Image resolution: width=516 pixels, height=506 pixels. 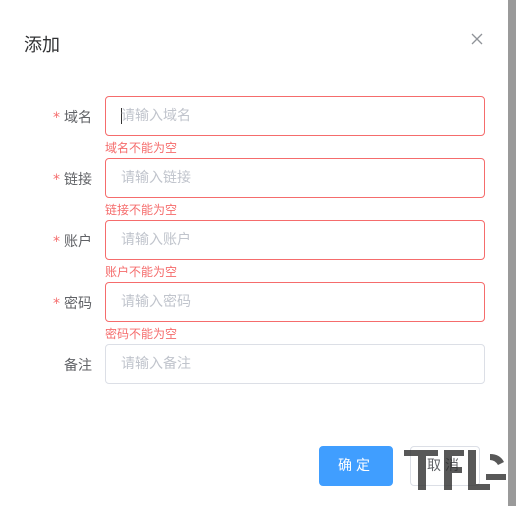 What do you see at coordinates (156, 302) in the screenshot?
I see `password-placeholder: 请输入密码` at bounding box center [156, 302].